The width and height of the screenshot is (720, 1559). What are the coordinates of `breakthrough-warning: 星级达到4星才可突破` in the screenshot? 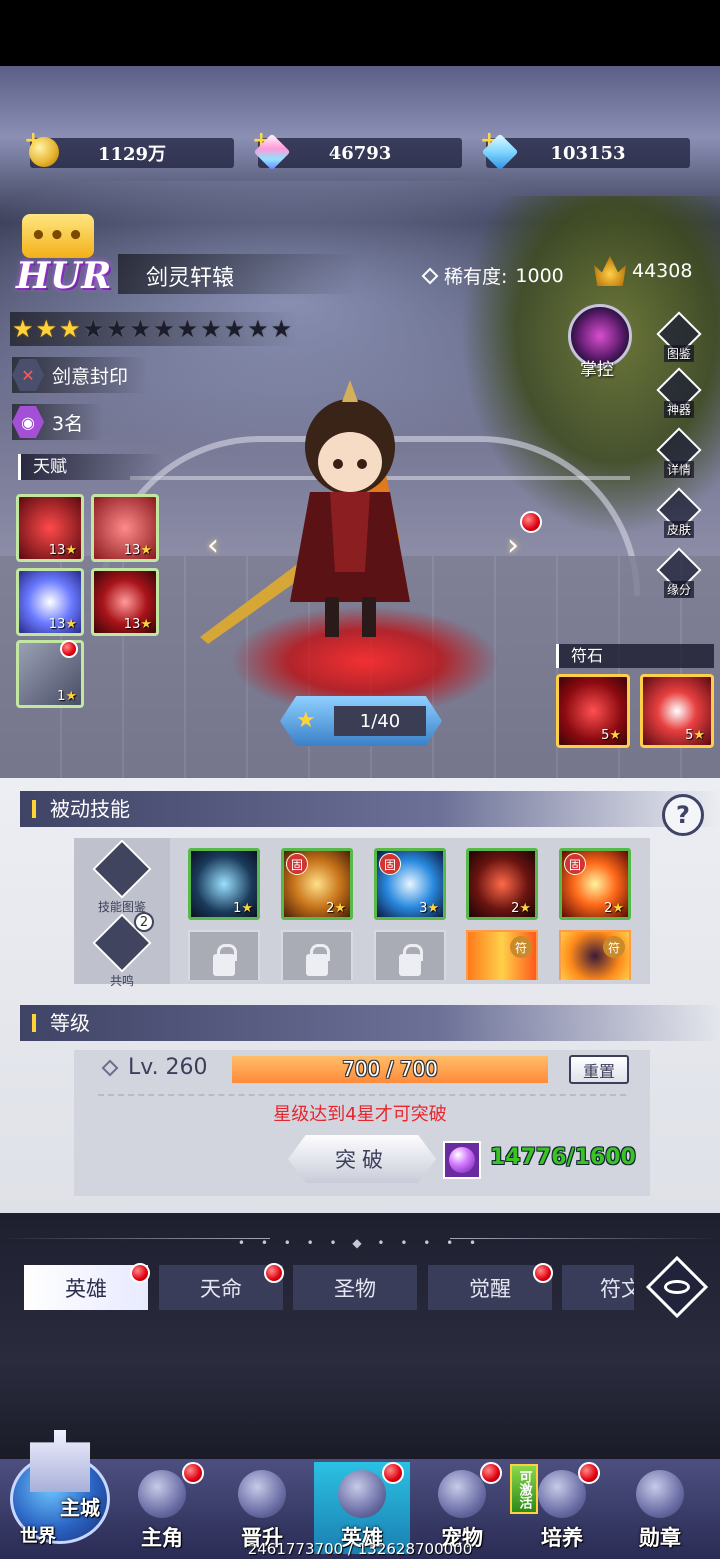 It's located at (360, 1114).